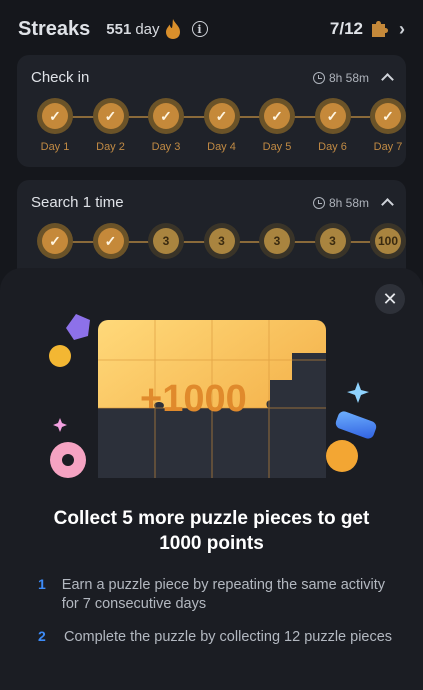  I want to click on checkin-day: ✓ Day 4, so click(222, 125).